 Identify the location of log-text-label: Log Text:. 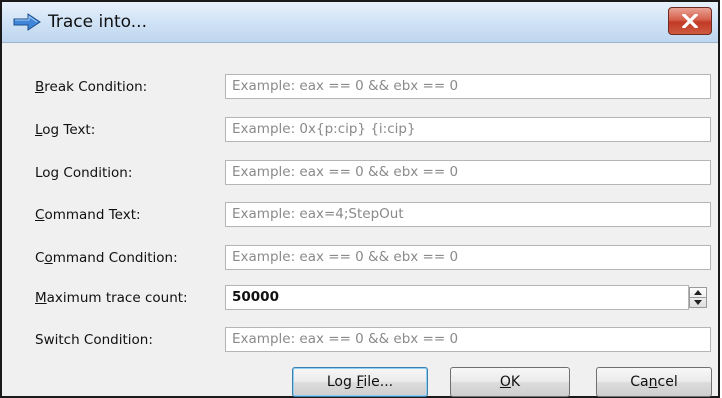
(65, 130).